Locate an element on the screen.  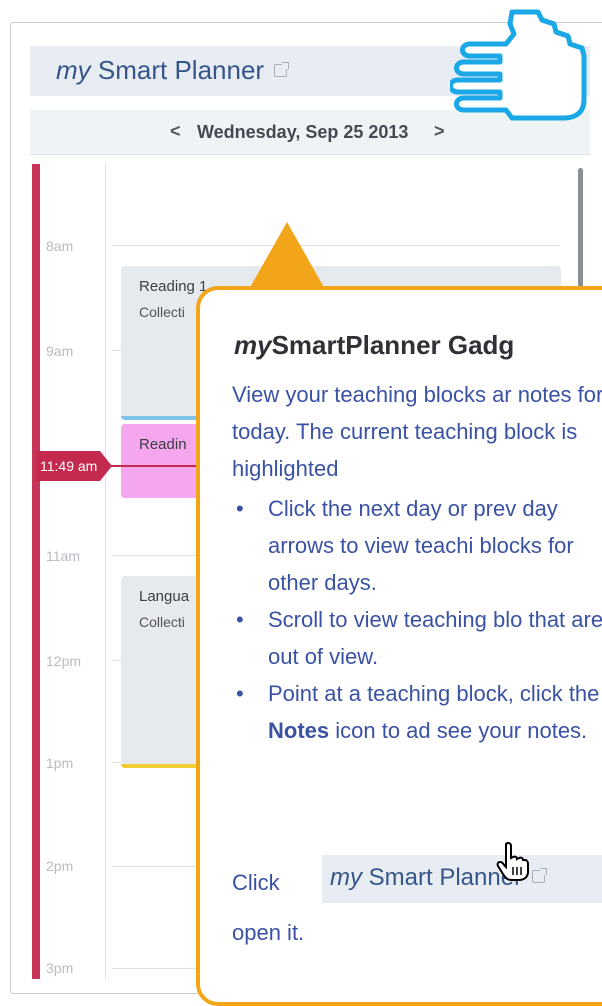
time-label: 2pm is located at coordinates (60, 866).